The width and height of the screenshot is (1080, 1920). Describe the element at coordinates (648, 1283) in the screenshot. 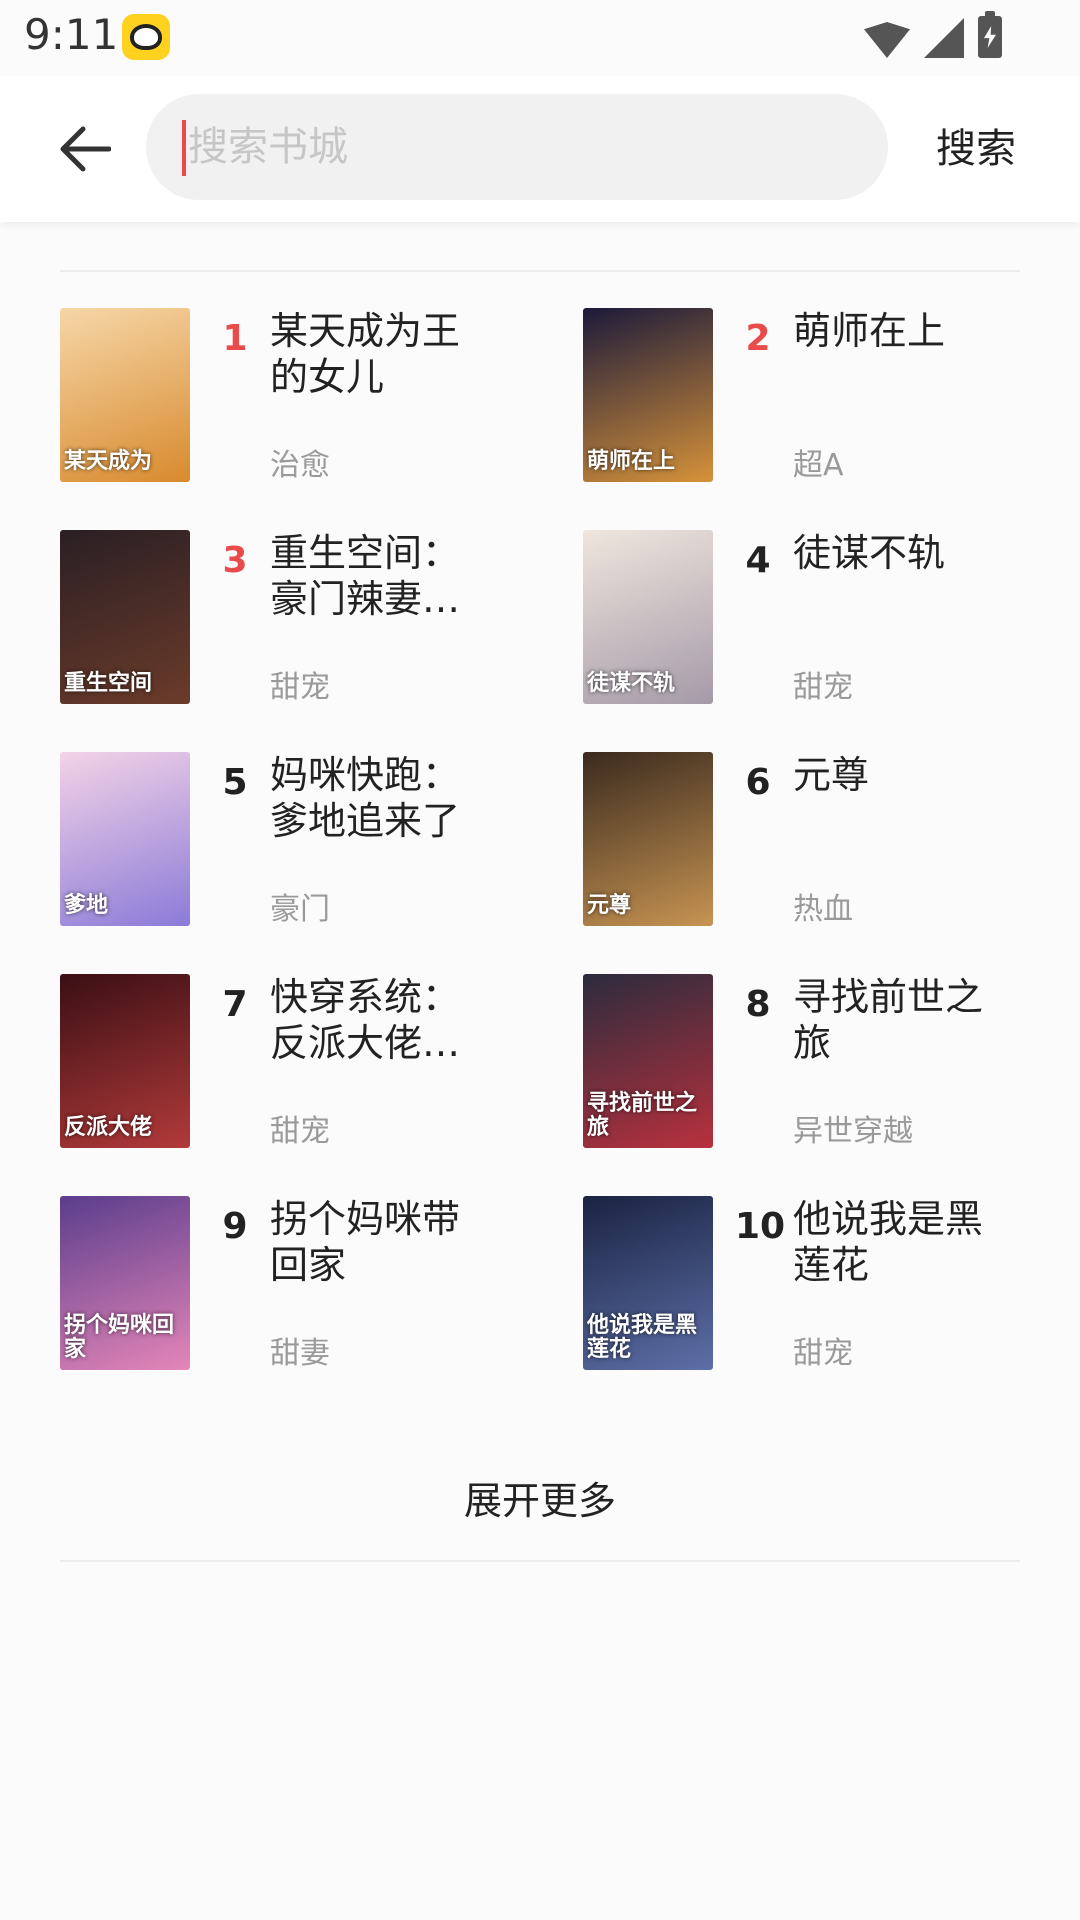

I see `book-cover: 他说我是黑莲花` at that location.